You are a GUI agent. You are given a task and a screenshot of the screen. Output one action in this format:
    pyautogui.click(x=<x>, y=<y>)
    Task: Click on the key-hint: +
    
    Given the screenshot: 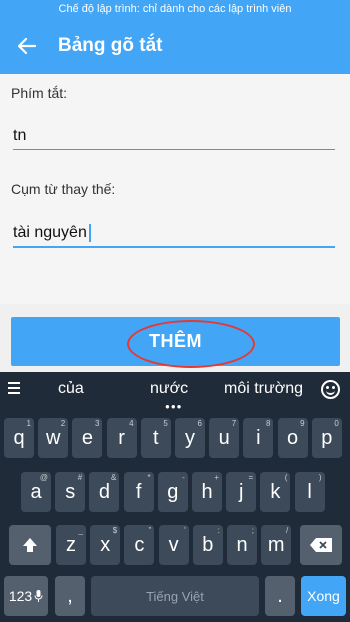 What is the action you would take?
    pyautogui.click(x=216, y=477)
    